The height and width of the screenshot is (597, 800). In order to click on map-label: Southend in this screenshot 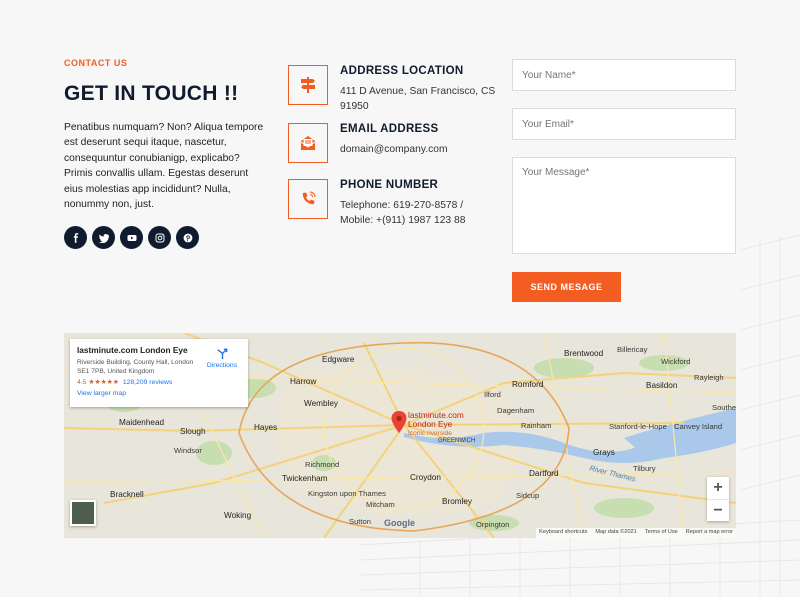, I will do `click(724, 407)`.